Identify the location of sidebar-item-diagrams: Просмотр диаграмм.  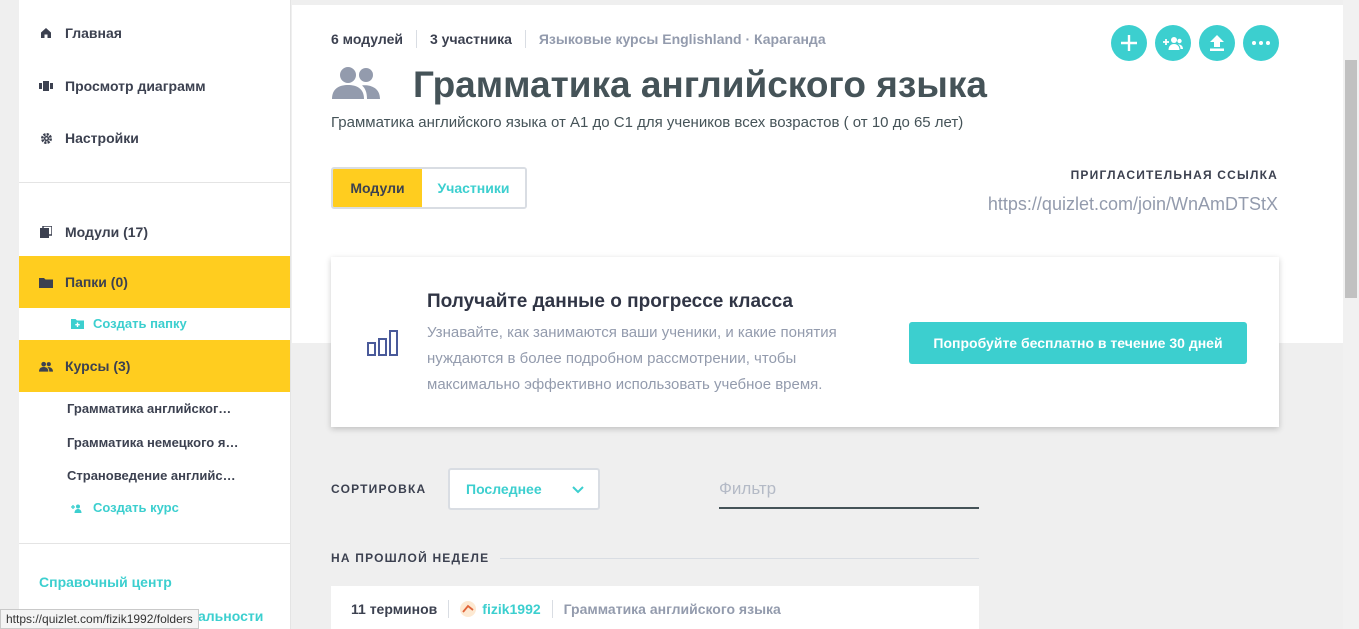
(154, 86).